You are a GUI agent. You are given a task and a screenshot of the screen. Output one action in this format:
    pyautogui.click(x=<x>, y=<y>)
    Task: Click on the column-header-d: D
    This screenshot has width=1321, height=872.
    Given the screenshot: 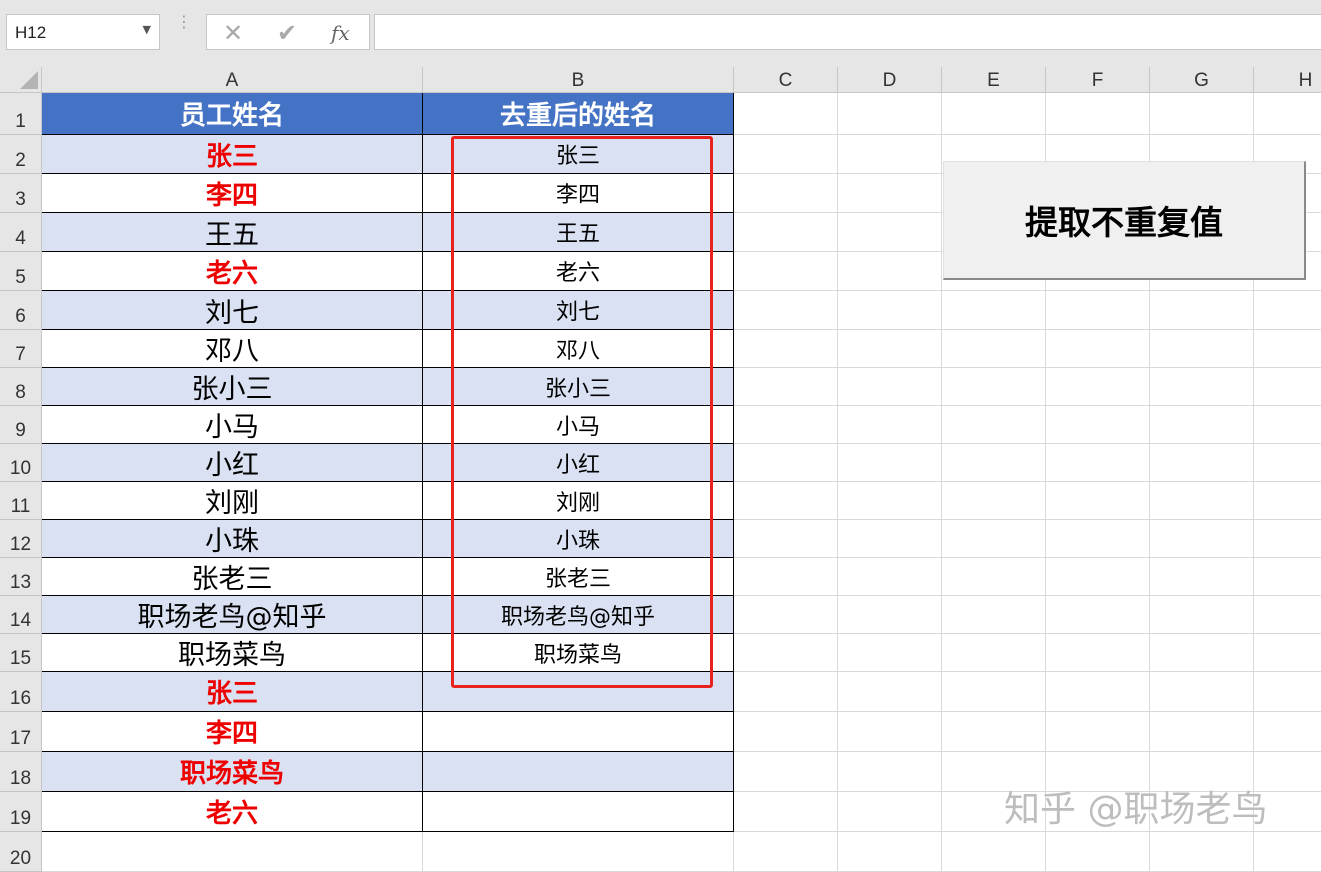 What is the action you would take?
    pyautogui.click(x=890, y=80)
    